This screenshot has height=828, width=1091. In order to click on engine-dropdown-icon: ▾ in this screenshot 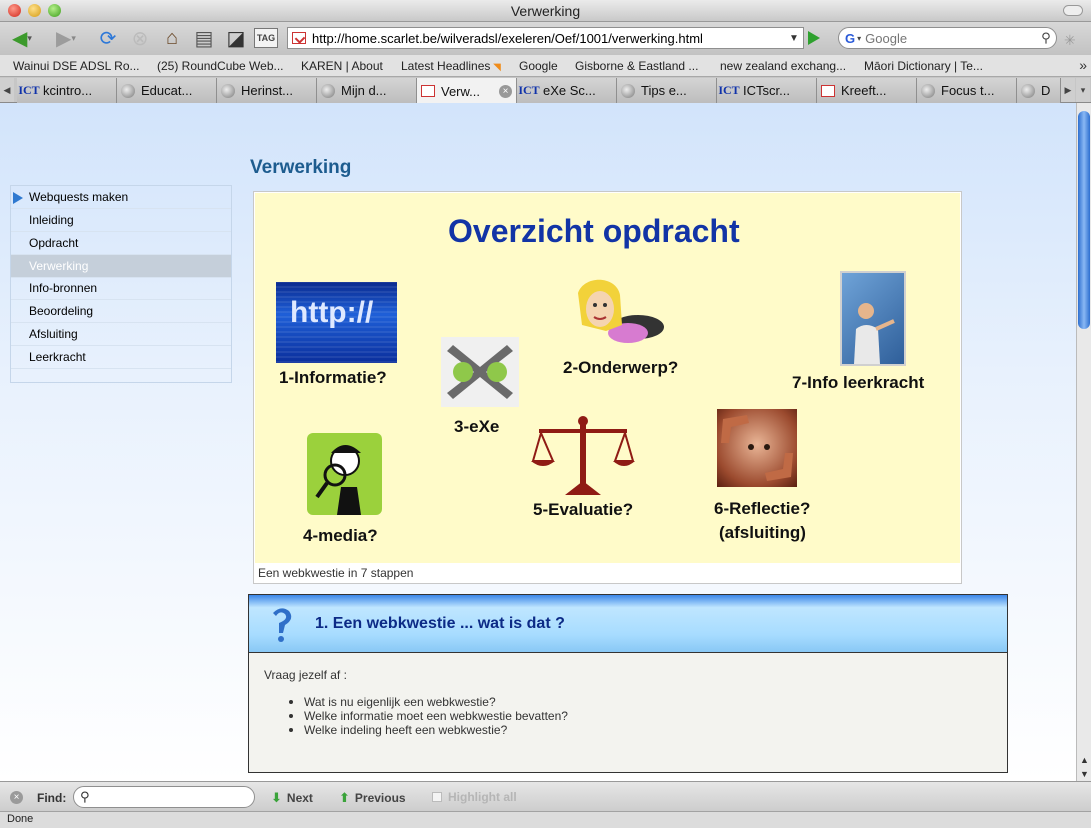, I will do `click(859, 38)`.